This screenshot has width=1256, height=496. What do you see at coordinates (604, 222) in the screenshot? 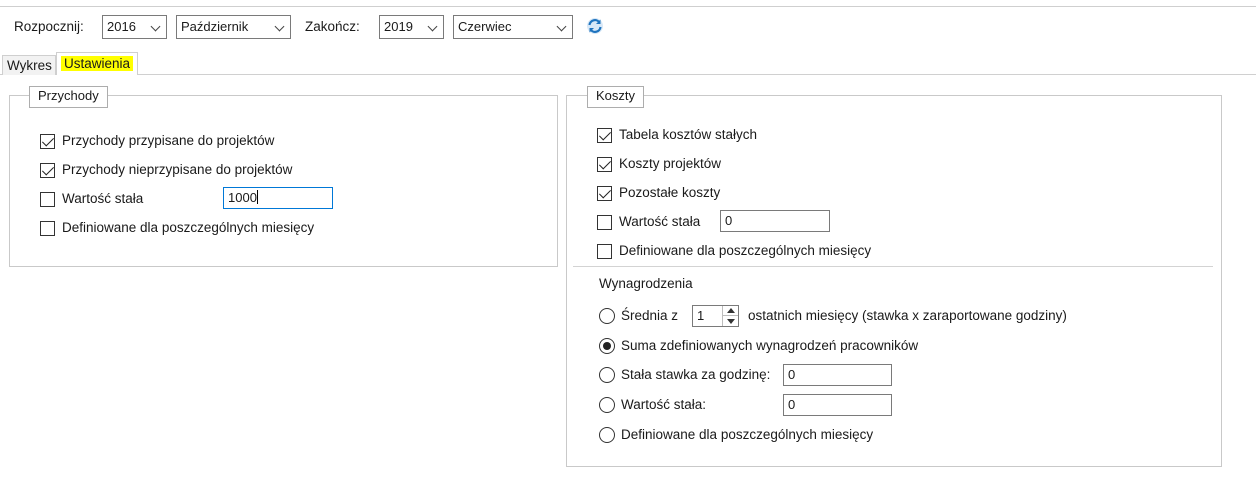
I see `koszty-wartosc-stala-checkbox` at bounding box center [604, 222].